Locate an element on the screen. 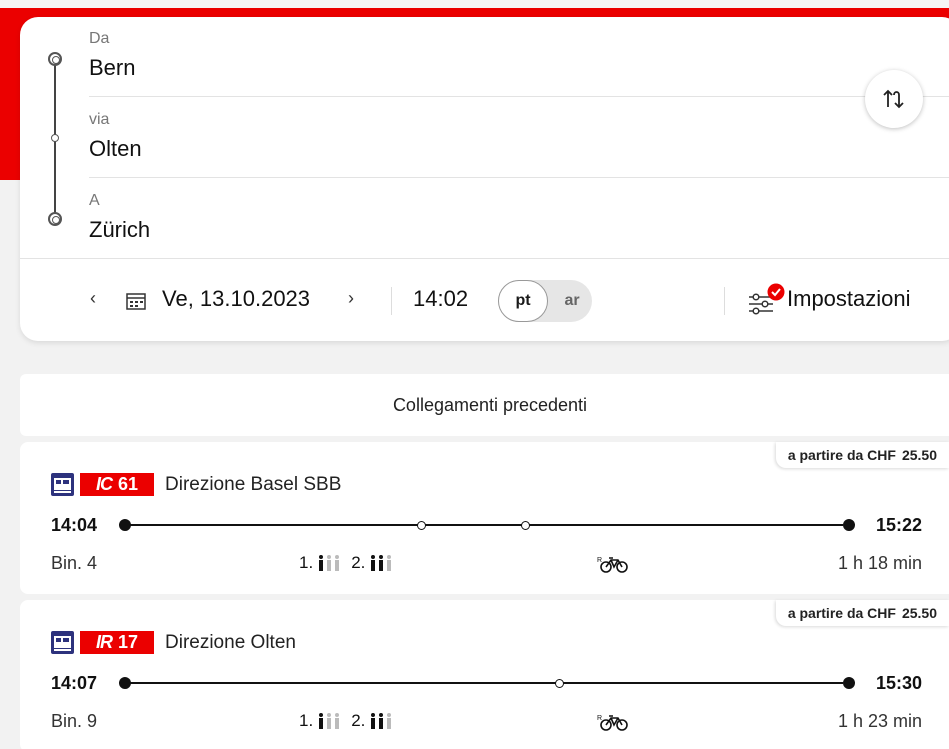 The height and width of the screenshot is (749, 949). line-number: 17 is located at coordinates (128, 642).